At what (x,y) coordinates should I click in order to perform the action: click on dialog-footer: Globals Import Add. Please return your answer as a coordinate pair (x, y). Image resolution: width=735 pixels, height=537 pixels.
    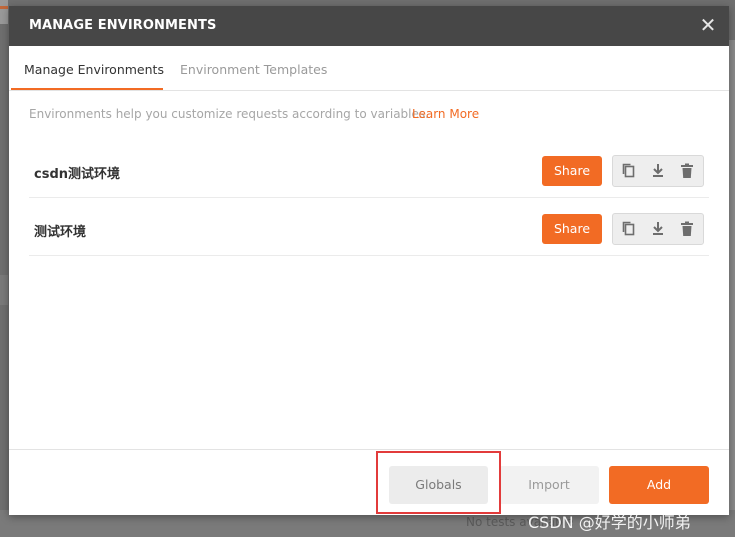
    Looking at the image, I should click on (369, 482).